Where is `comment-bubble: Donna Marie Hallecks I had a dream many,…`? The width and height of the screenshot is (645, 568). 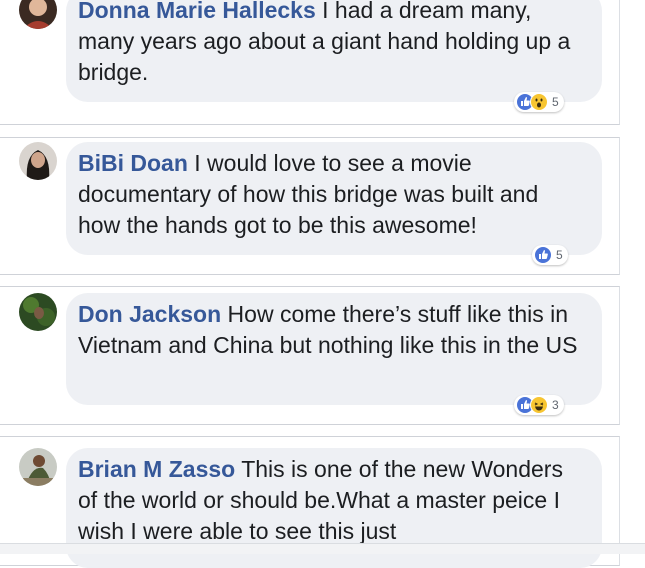 comment-bubble: Donna Marie Hallecks I had a dream many,… is located at coordinates (334, 51).